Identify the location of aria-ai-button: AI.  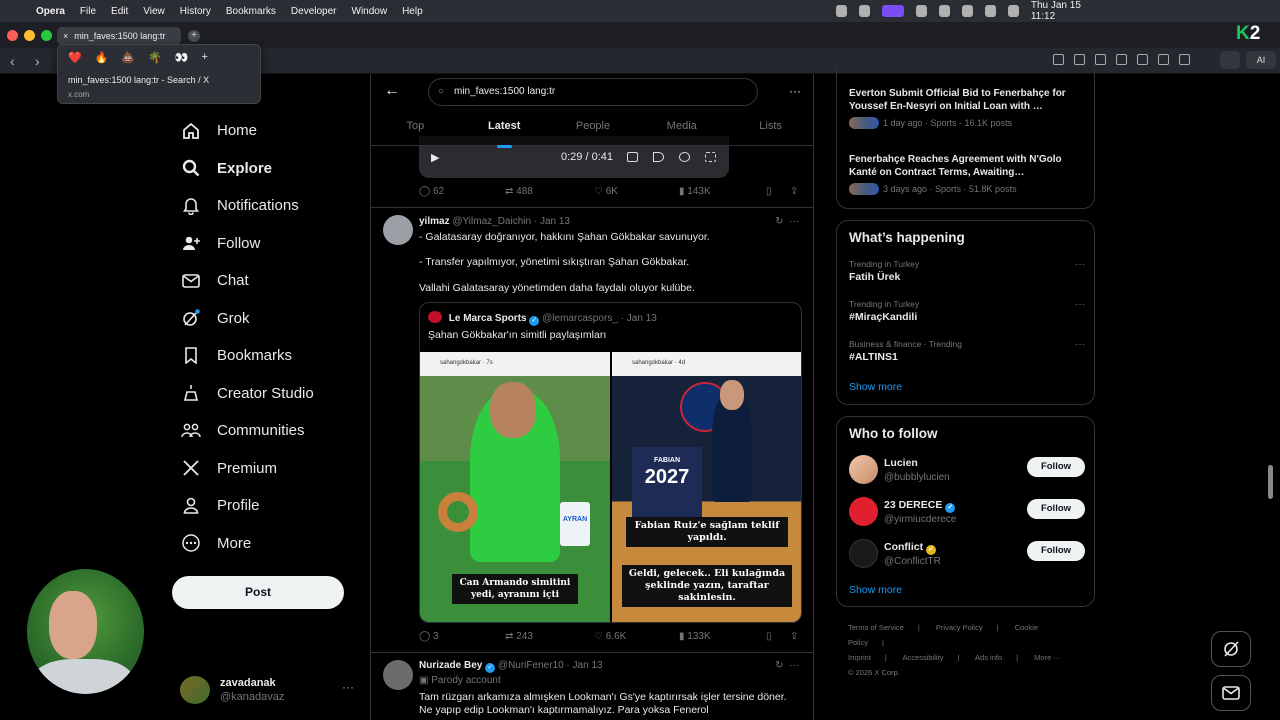
(1261, 60).